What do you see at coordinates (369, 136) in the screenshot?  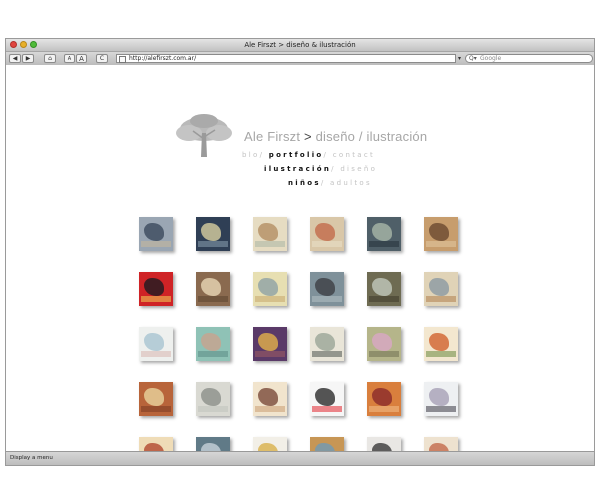 I see `site-title-subtitle: diseño / ilustración` at bounding box center [369, 136].